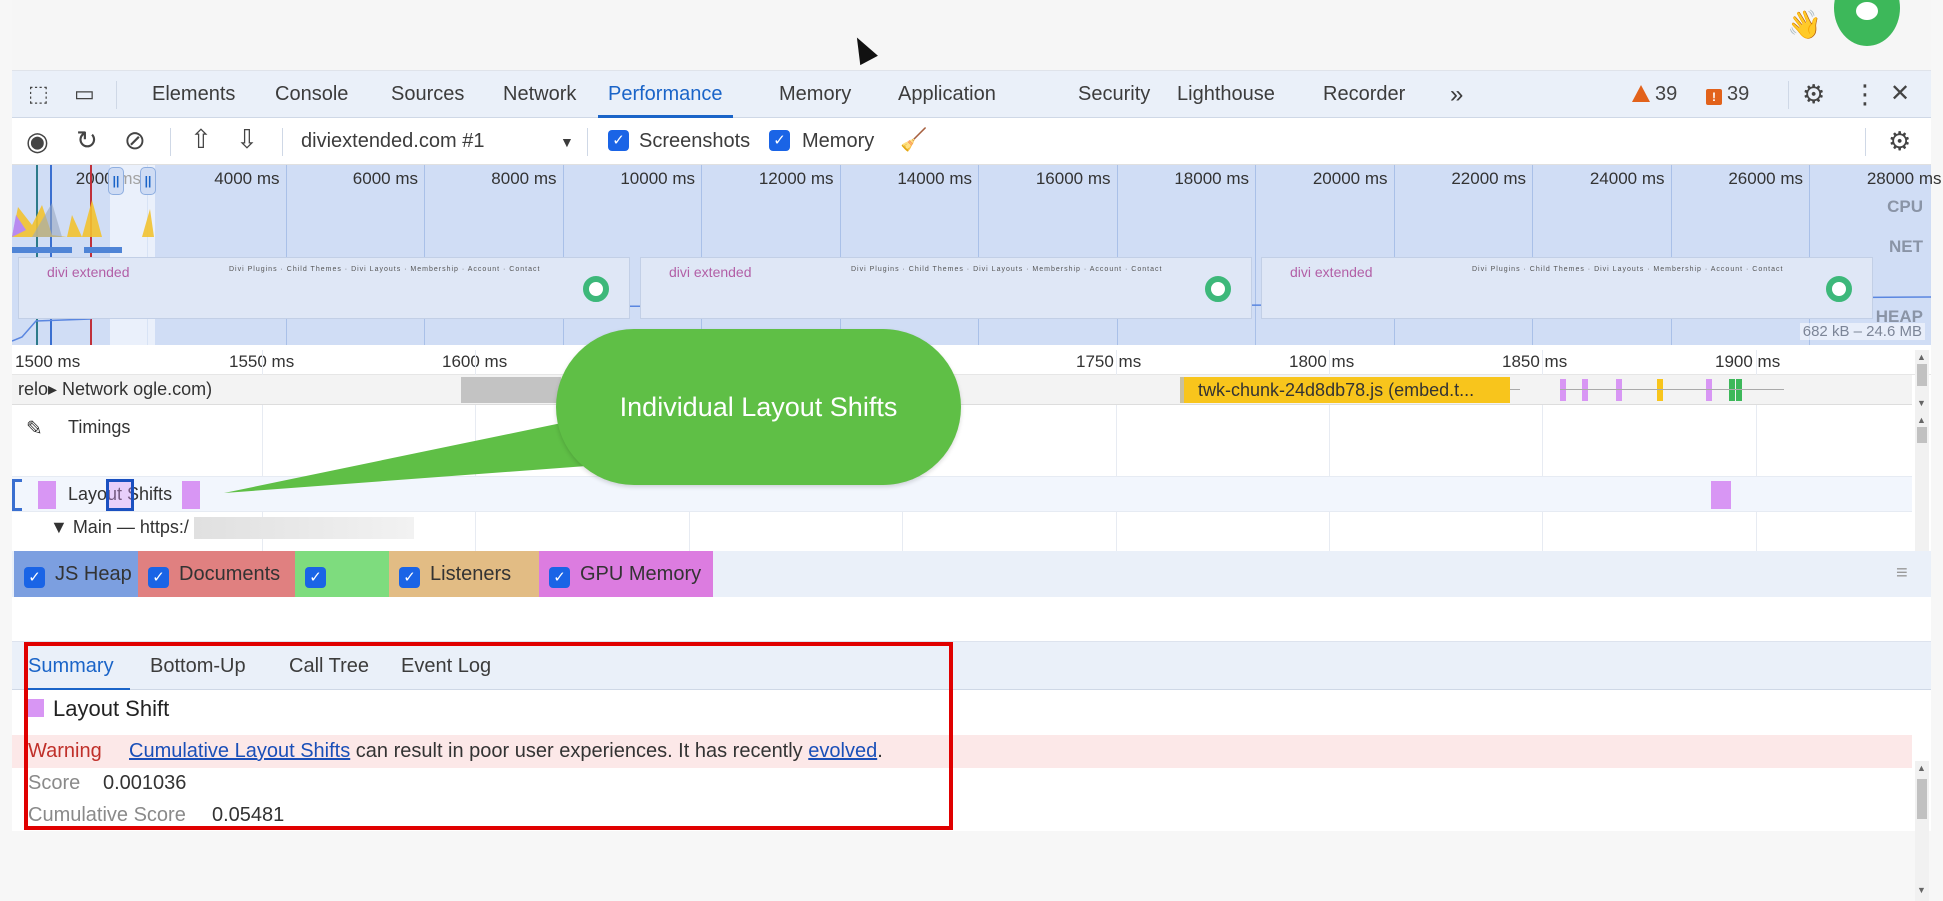 The height and width of the screenshot is (901, 1943). Describe the element at coordinates (665, 94) in the screenshot. I see `tab-performance: Performance` at that location.